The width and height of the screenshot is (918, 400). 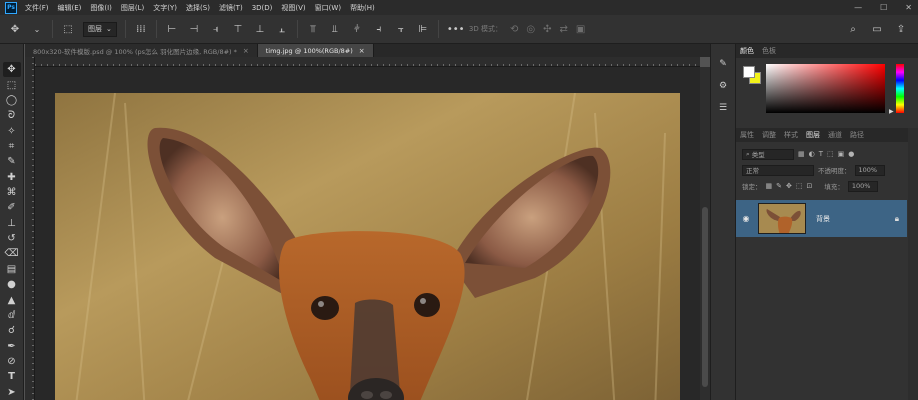 What do you see at coordinates (12, 100) in the screenshot?
I see `ellipse-marquee-icon: ◯` at bounding box center [12, 100].